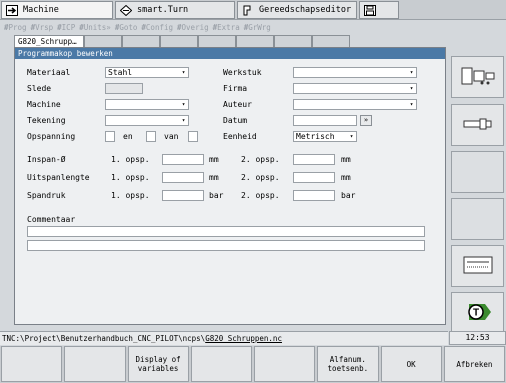 The width and height of the screenshot is (506, 383). I want to click on cancel-button: Afbreken, so click(474, 364).